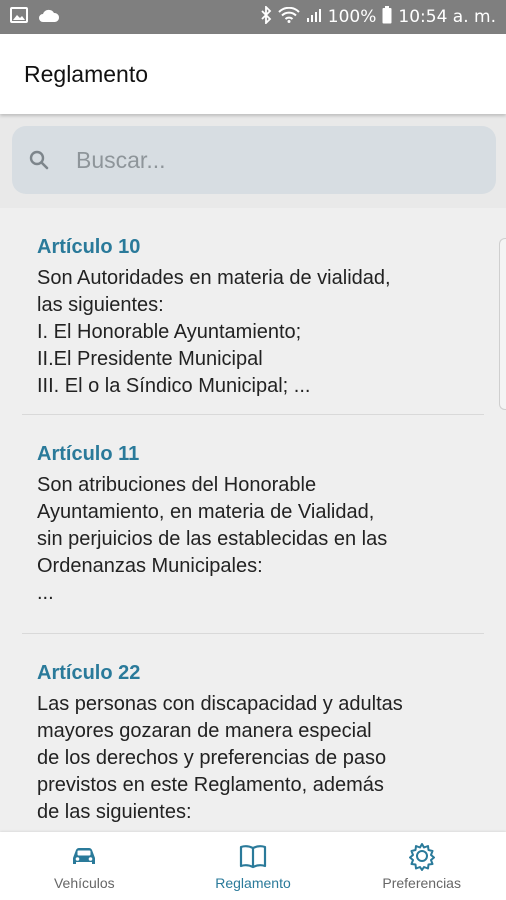 The height and width of the screenshot is (900, 506). Describe the element at coordinates (387, 17) in the screenshot. I see `battery-icon` at that location.